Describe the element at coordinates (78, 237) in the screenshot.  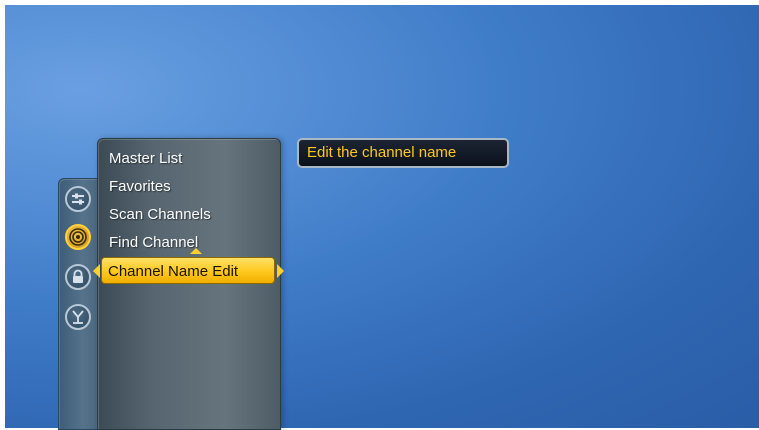
I see `broadcast-antenna-icon` at that location.